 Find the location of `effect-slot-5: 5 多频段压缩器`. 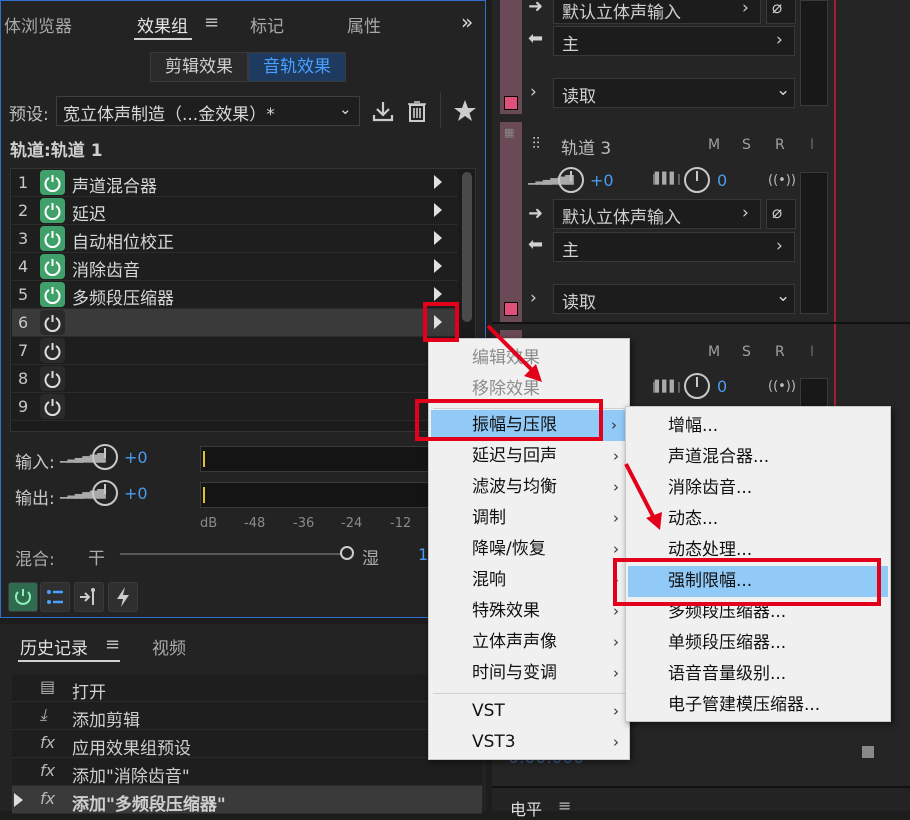

effect-slot-5: 5 多频段压缩器 is located at coordinates (235, 295).